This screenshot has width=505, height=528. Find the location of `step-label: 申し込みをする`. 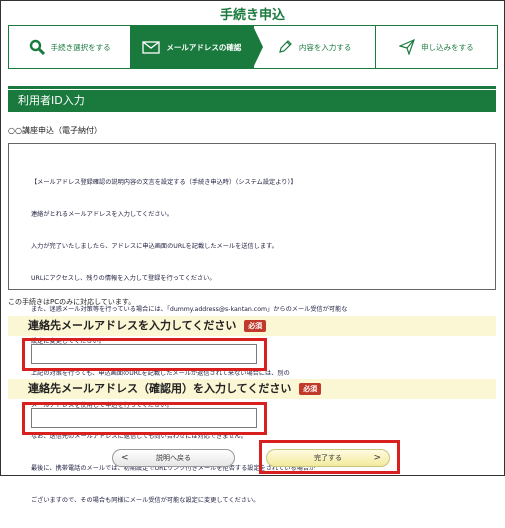

step-label: 申し込みをする is located at coordinates (447, 47).